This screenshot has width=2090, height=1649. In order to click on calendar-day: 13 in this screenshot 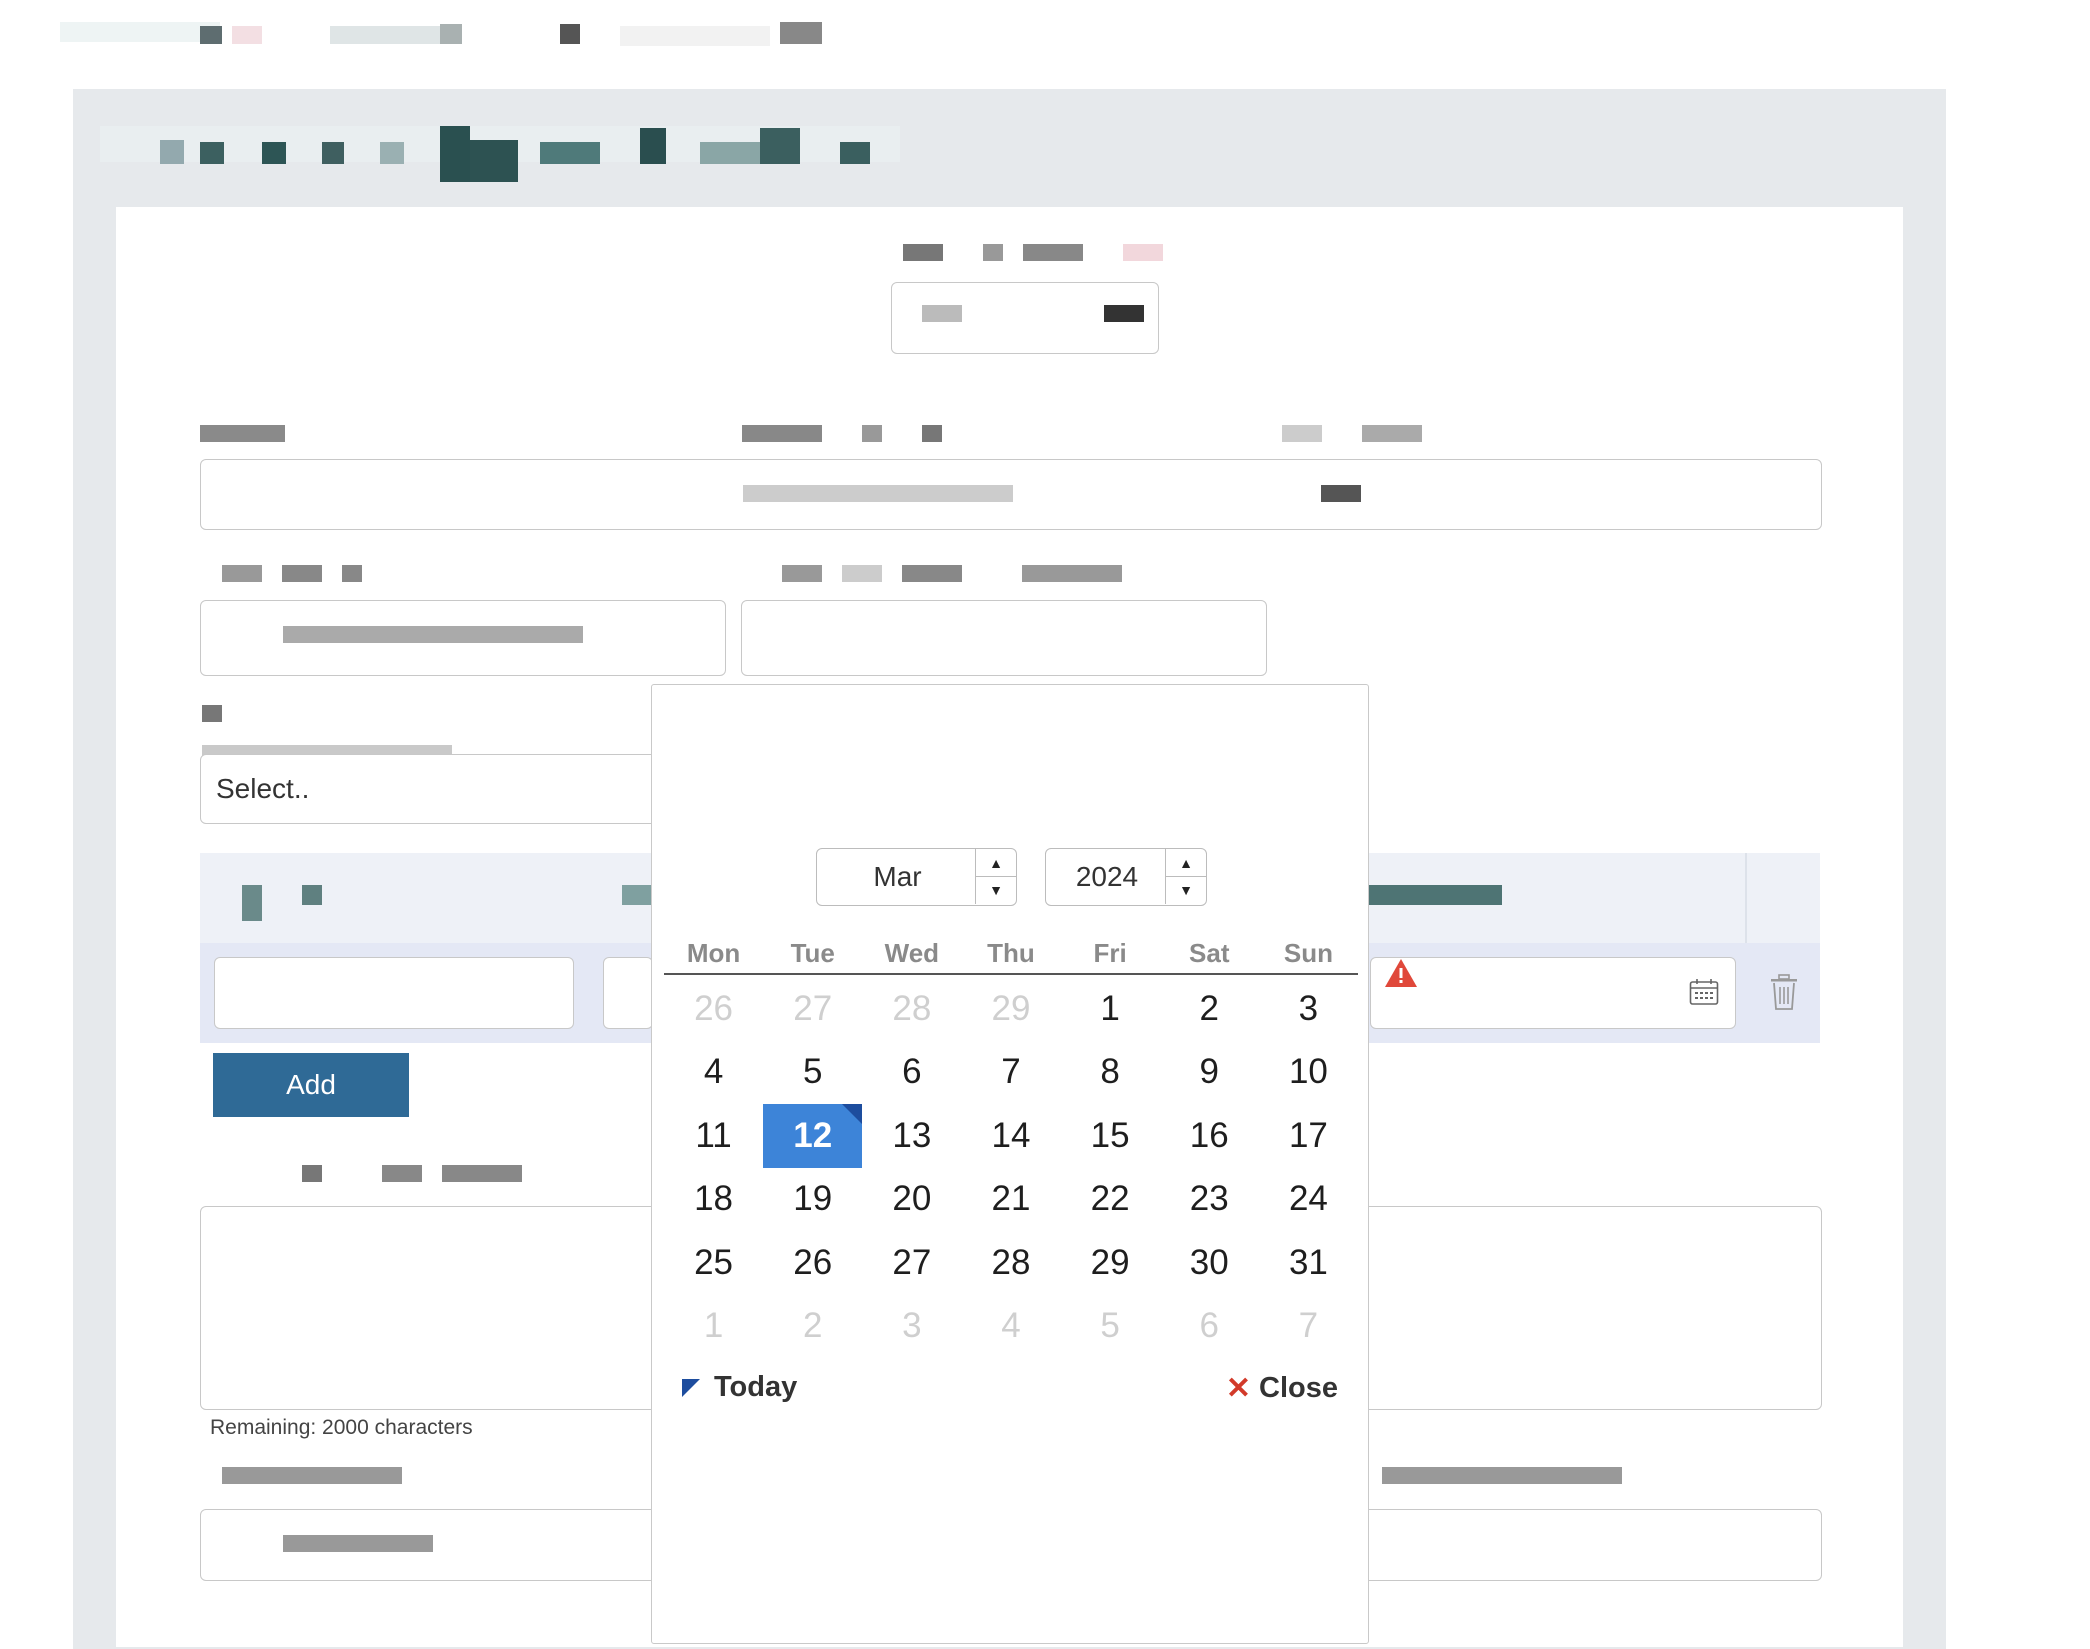, I will do `click(911, 1136)`.